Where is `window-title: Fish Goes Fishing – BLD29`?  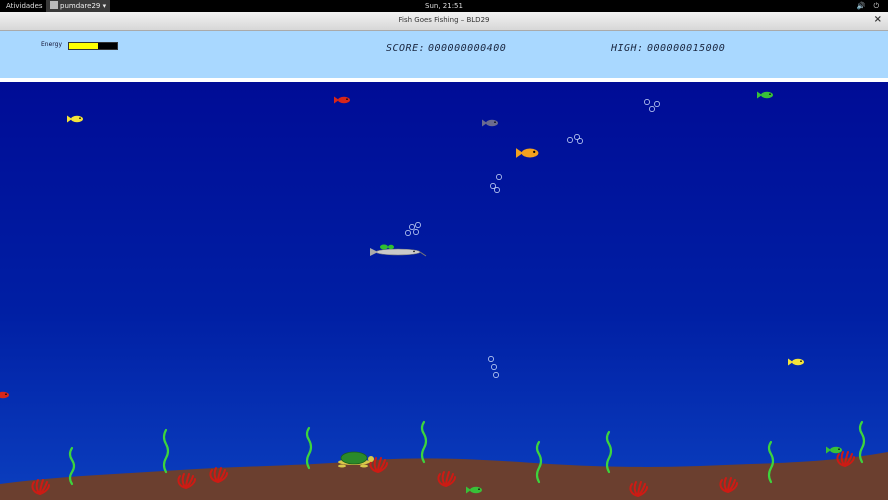 window-title: Fish Goes Fishing – BLD29 is located at coordinates (444, 20).